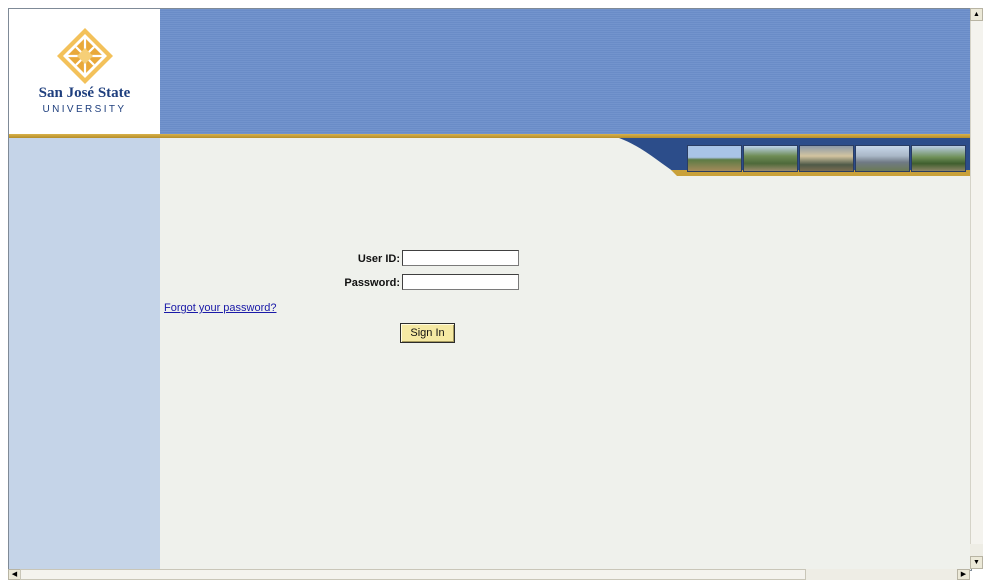 This screenshot has height=580, width=983. I want to click on arrow-right-icon: ▶, so click(963, 574).